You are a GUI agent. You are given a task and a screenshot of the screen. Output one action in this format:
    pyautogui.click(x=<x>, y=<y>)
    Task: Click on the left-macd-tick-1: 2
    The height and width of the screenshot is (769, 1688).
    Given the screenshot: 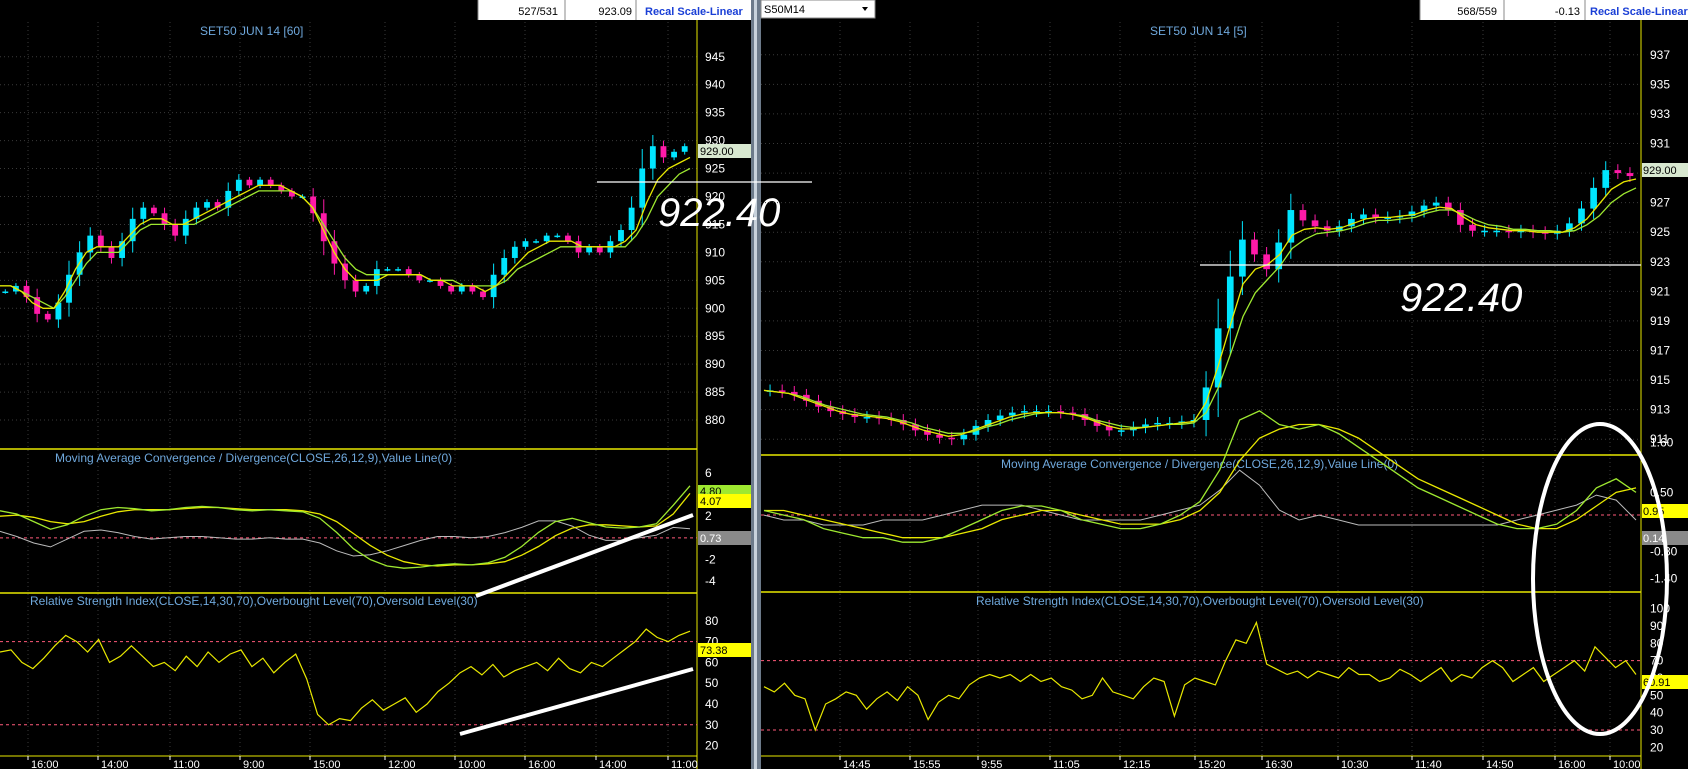 What is the action you would take?
    pyautogui.click(x=708, y=516)
    